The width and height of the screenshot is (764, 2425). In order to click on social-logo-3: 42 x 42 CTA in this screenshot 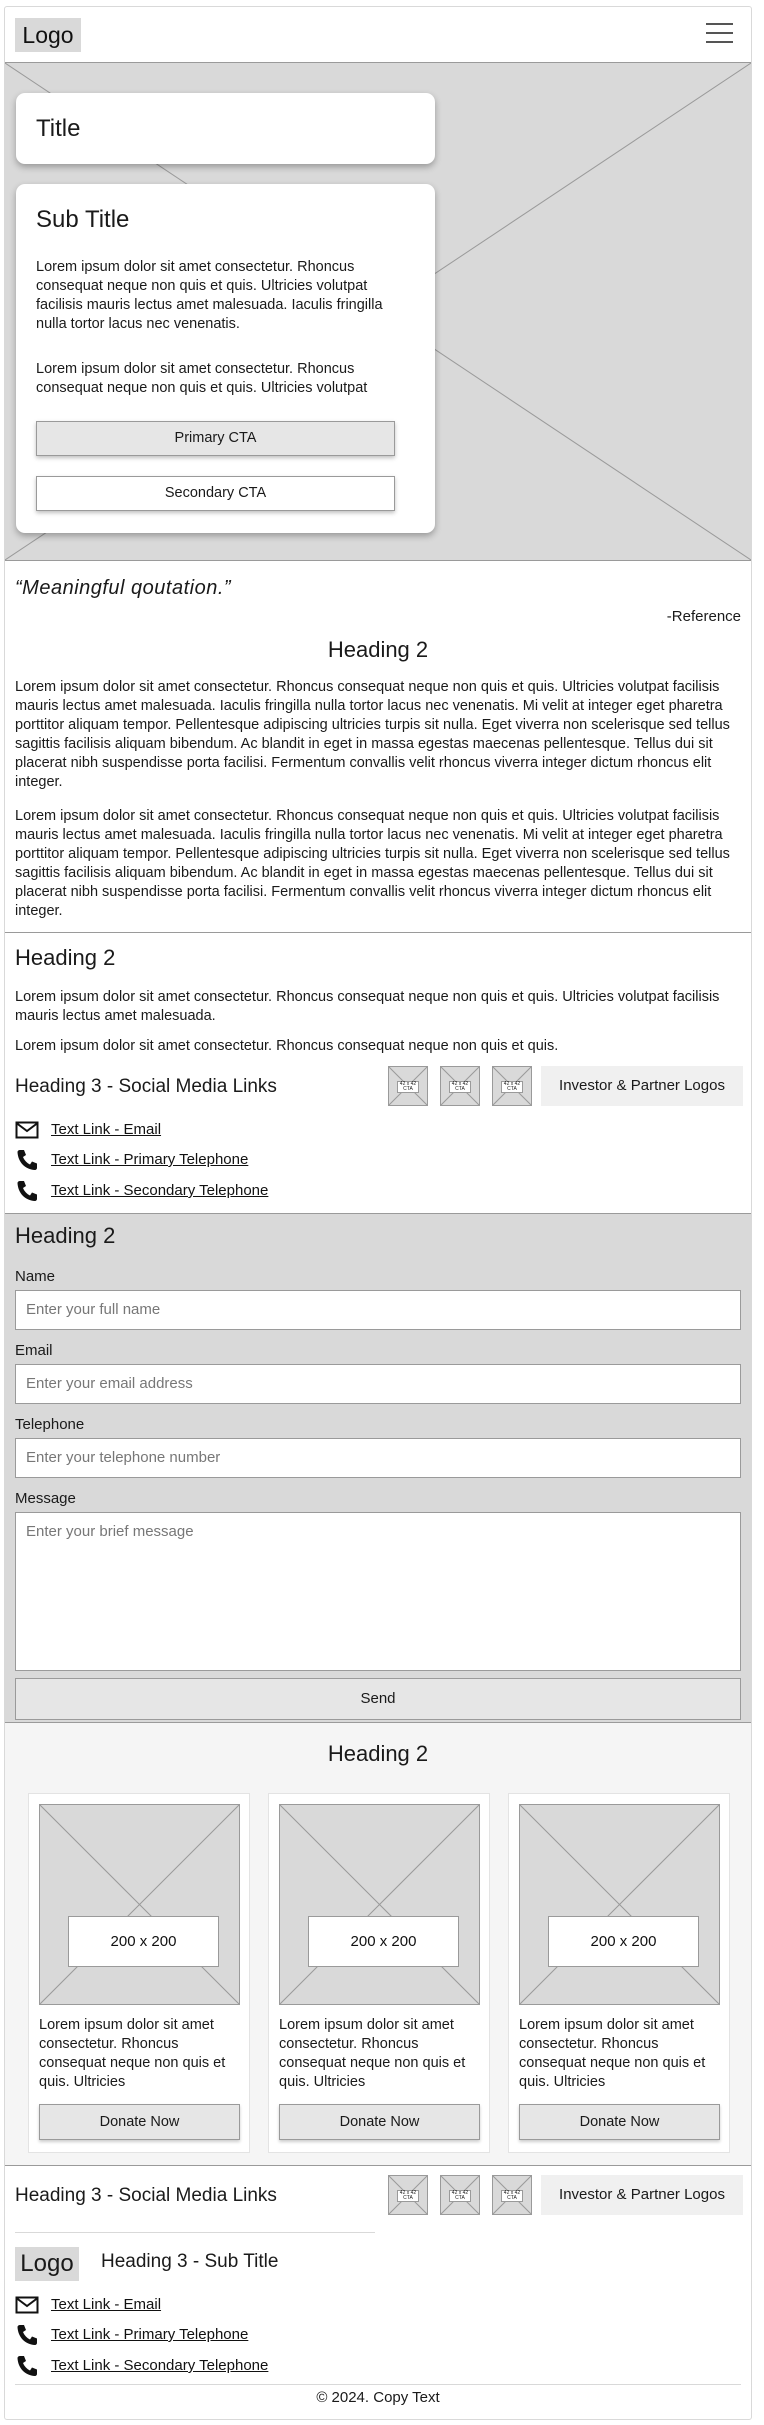, I will do `click(512, 1086)`.